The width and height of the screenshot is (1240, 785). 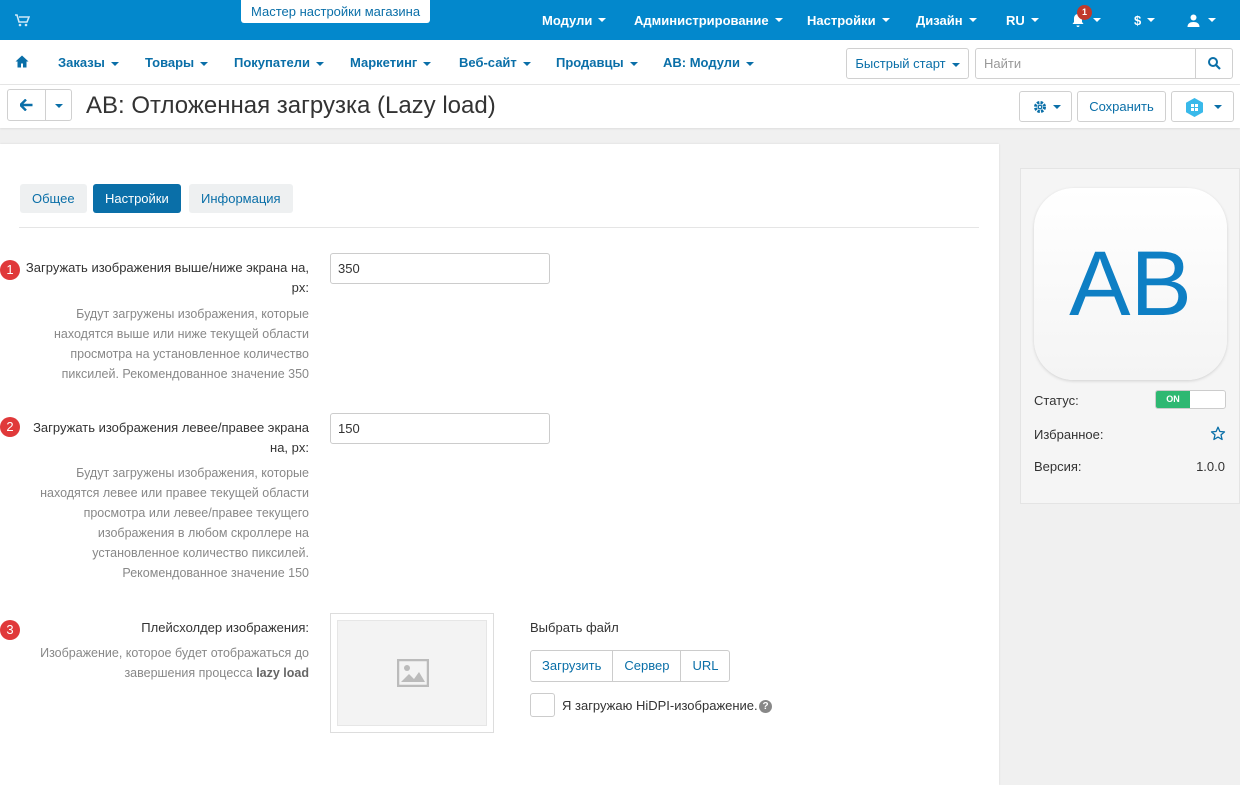 What do you see at coordinates (215, 573) in the screenshot?
I see `help-line: Рекомендованное значение 150` at bounding box center [215, 573].